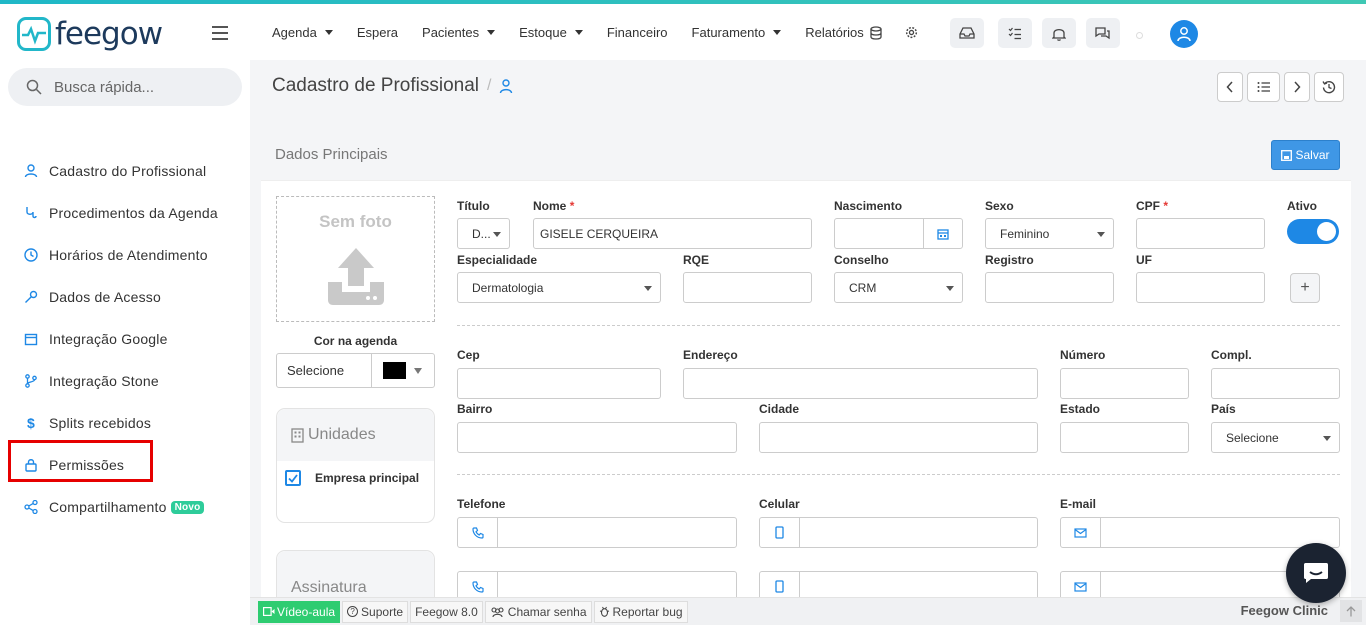 The height and width of the screenshot is (625, 1366). I want to click on no-photo-label: Sem foto, so click(355, 221).